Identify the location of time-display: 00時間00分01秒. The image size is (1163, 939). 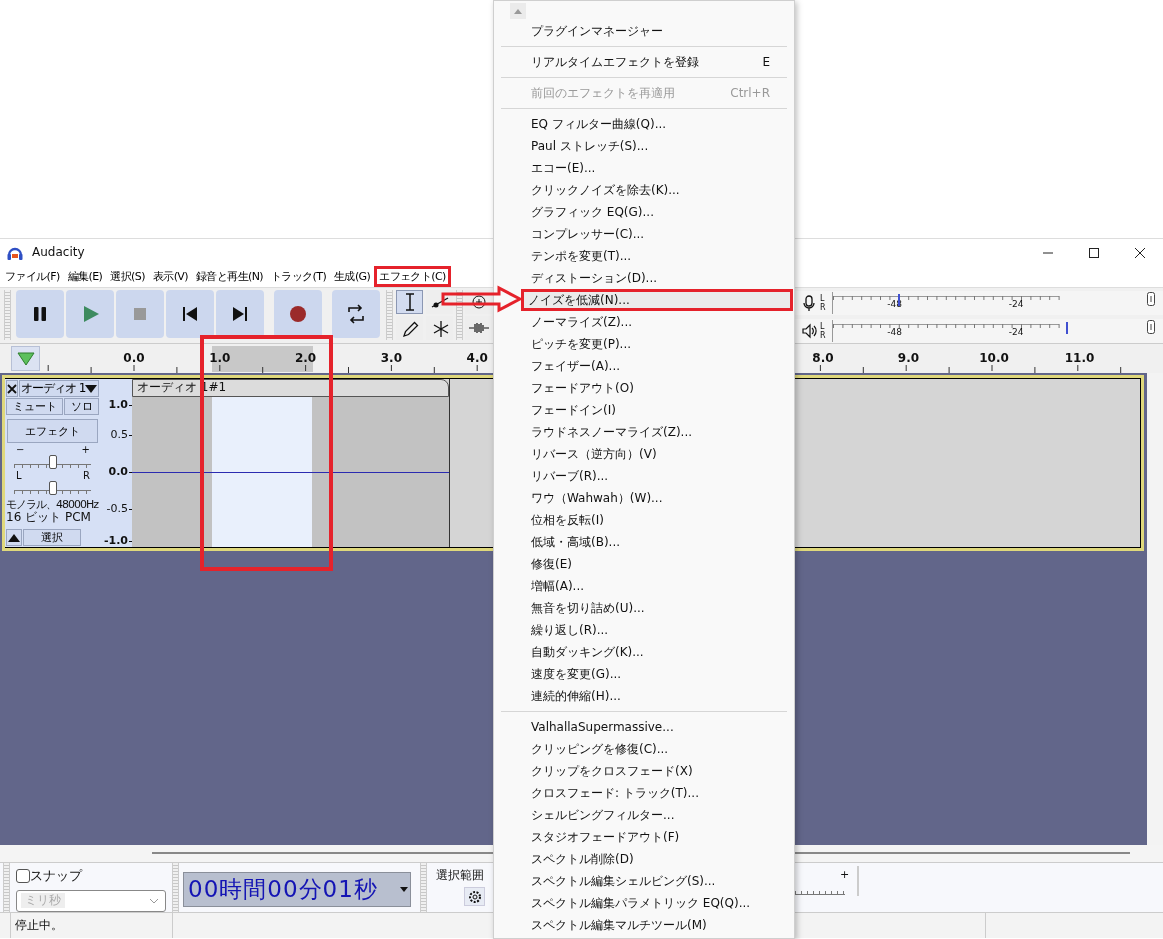
(297, 889).